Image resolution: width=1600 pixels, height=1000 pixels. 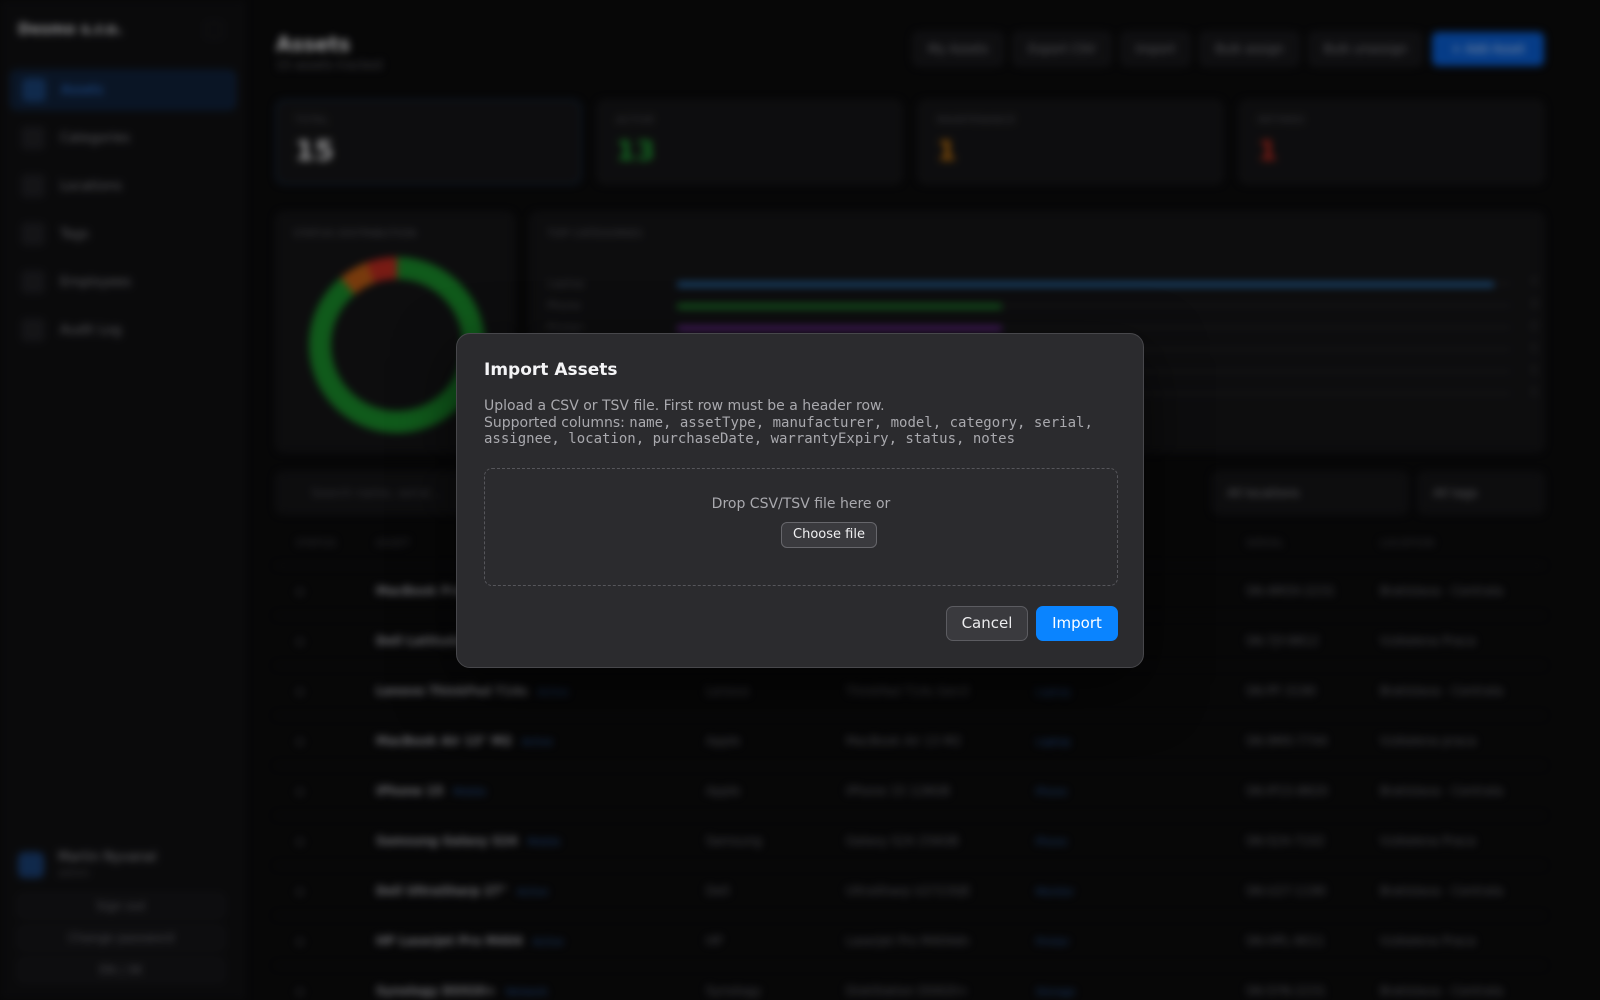 What do you see at coordinates (557, 422) in the screenshot?
I see `supported-columns-label: Supported columns:` at bounding box center [557, 422].